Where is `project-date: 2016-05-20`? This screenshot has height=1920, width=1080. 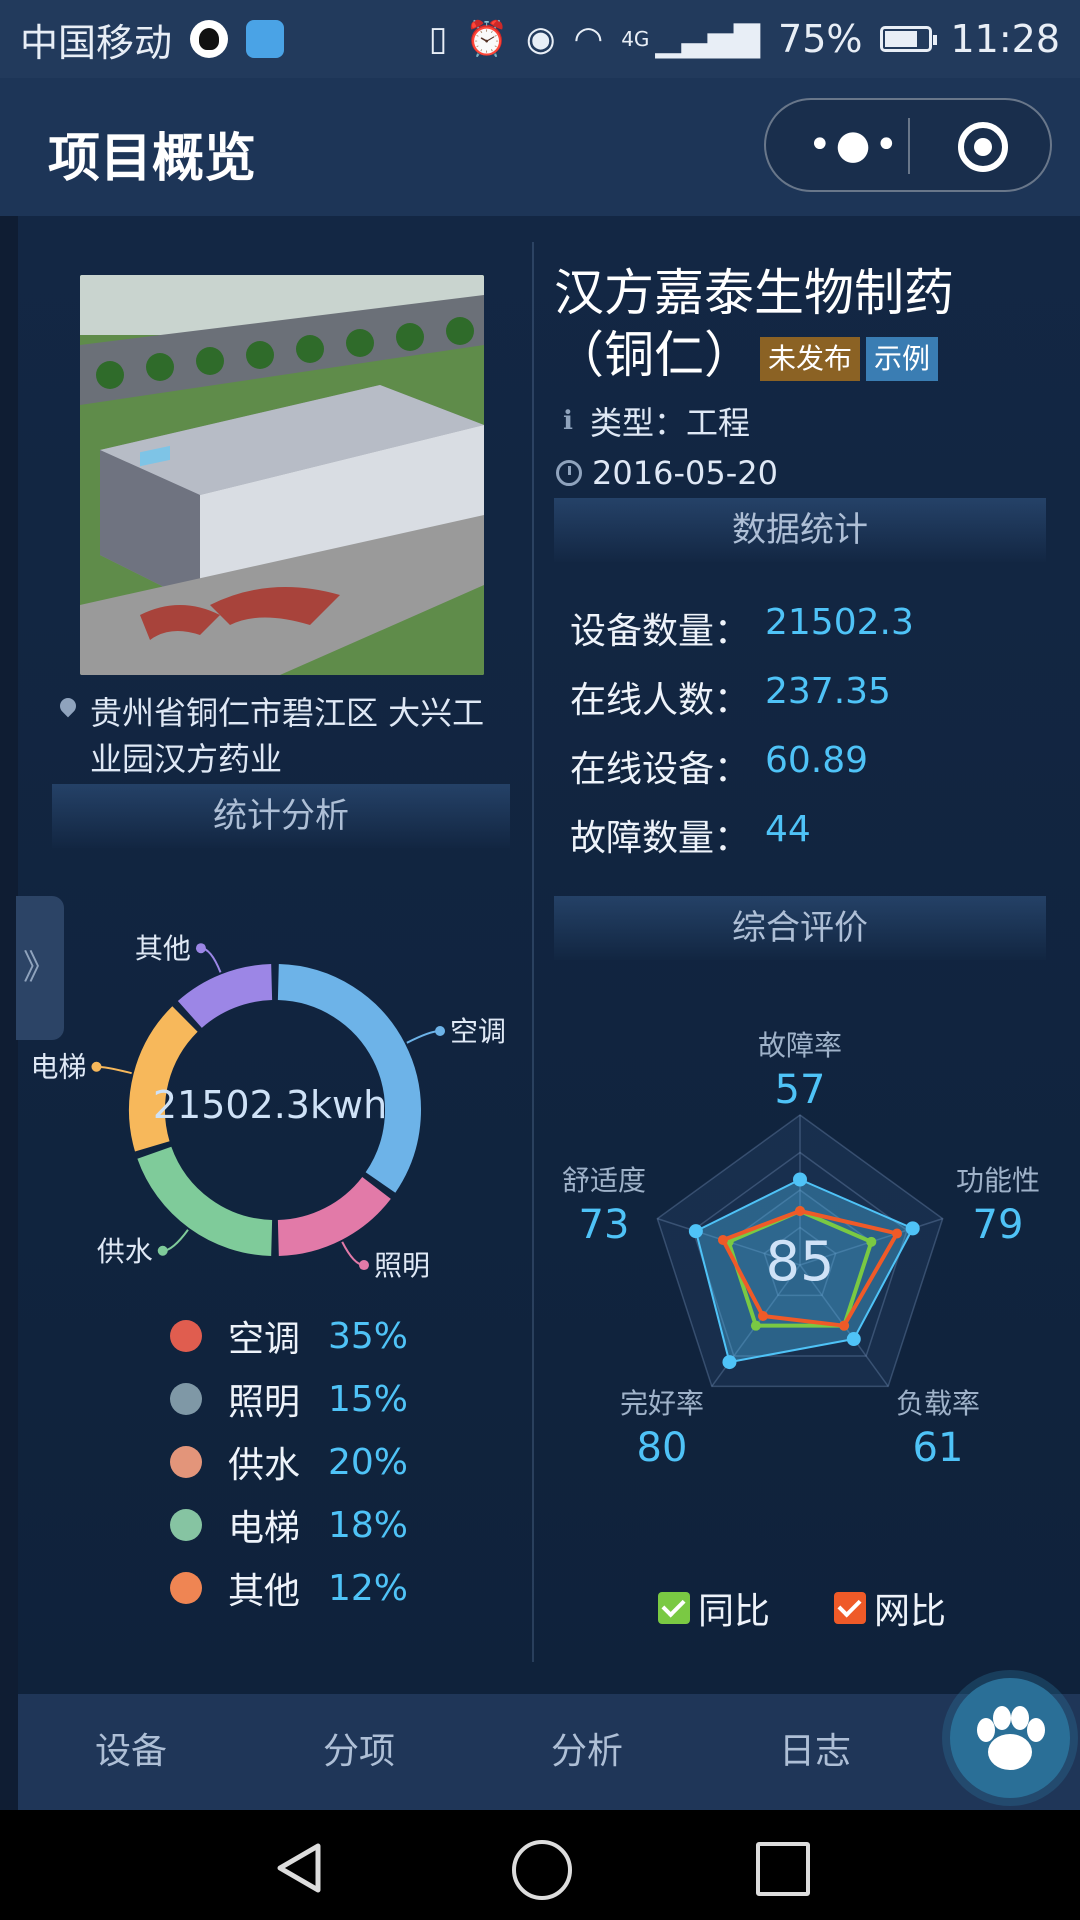
project-date: 2016-05-20 is located at coordinates (667, 473).